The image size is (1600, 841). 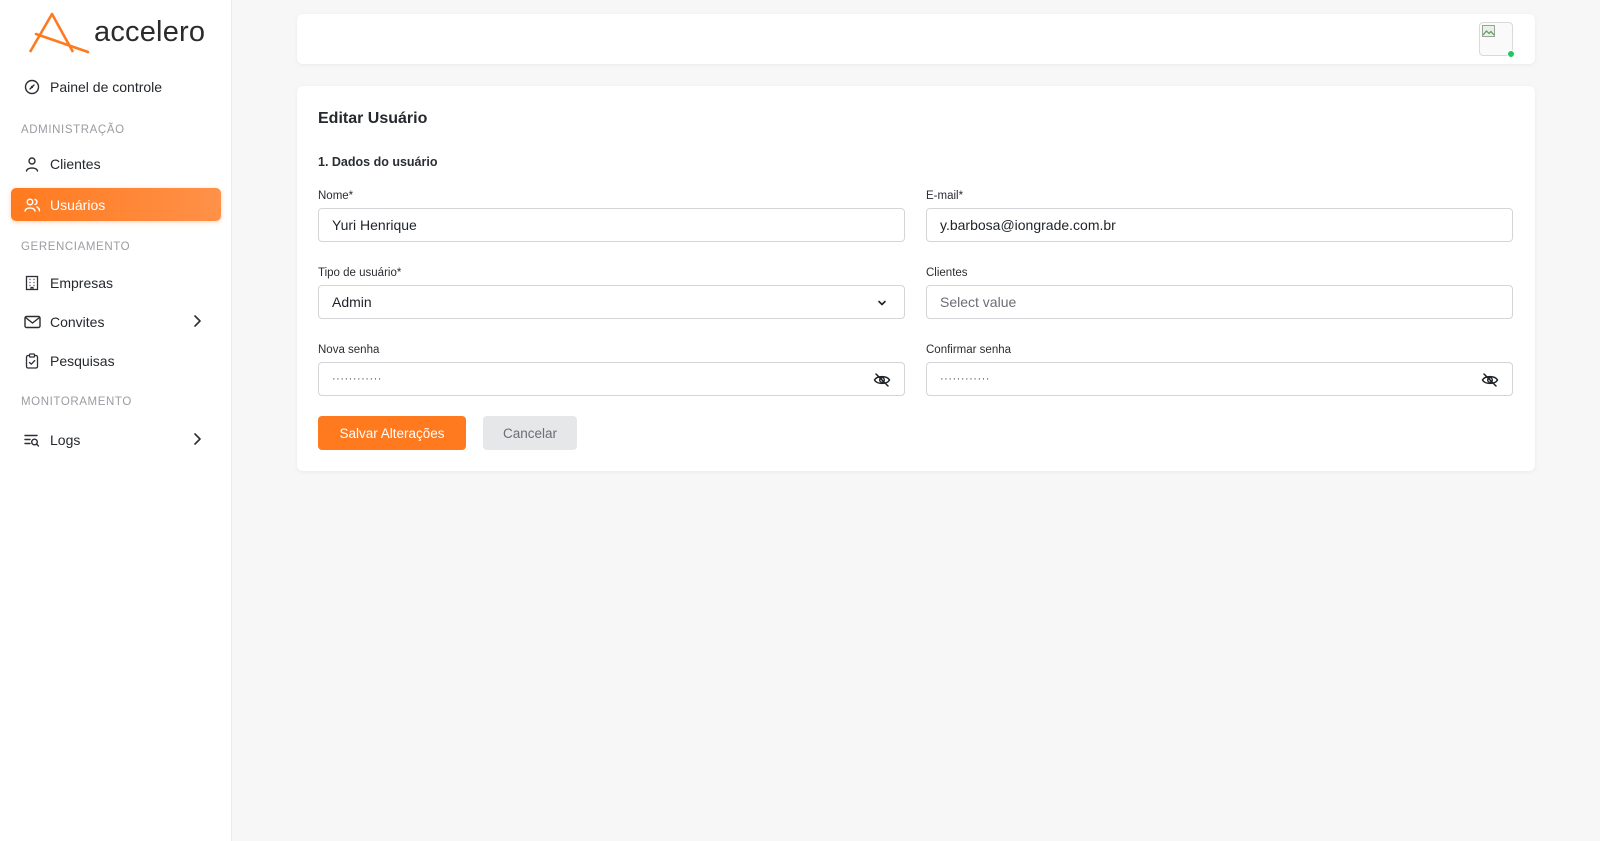 What do you see at coordinates (32, 361) in the screenshot?
I see `clipboard-check-icon` at bounding box center [32, 361].